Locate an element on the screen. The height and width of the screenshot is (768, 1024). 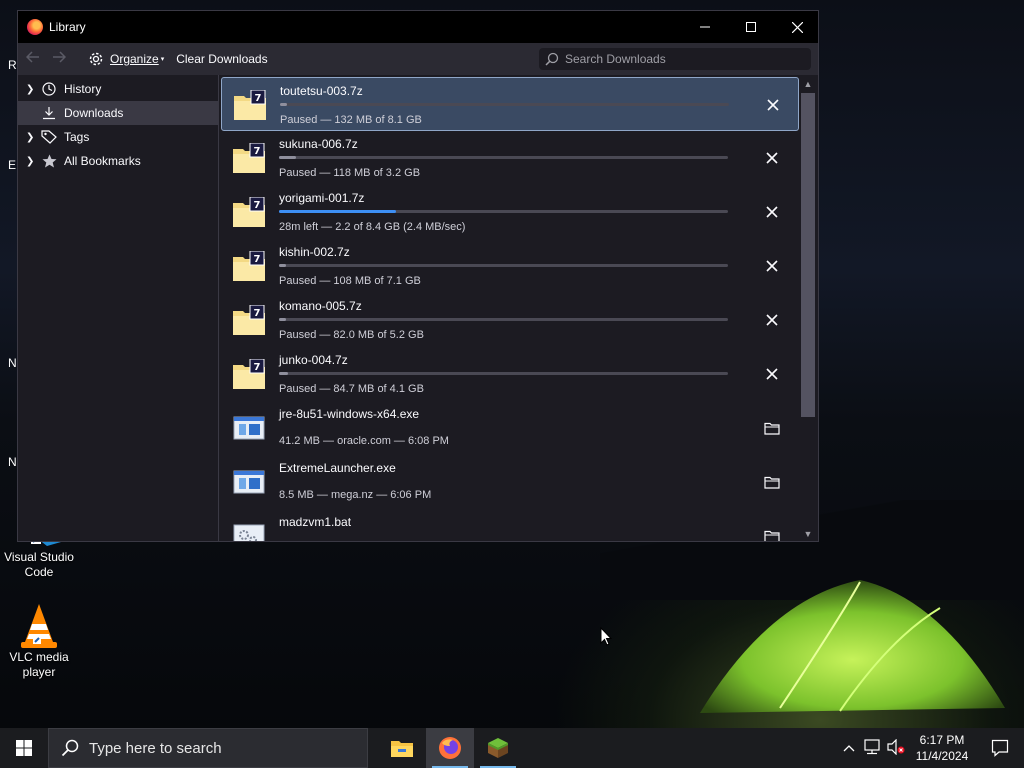
sidebar-item-history: ❯ History is located at coordinates (118, 89).